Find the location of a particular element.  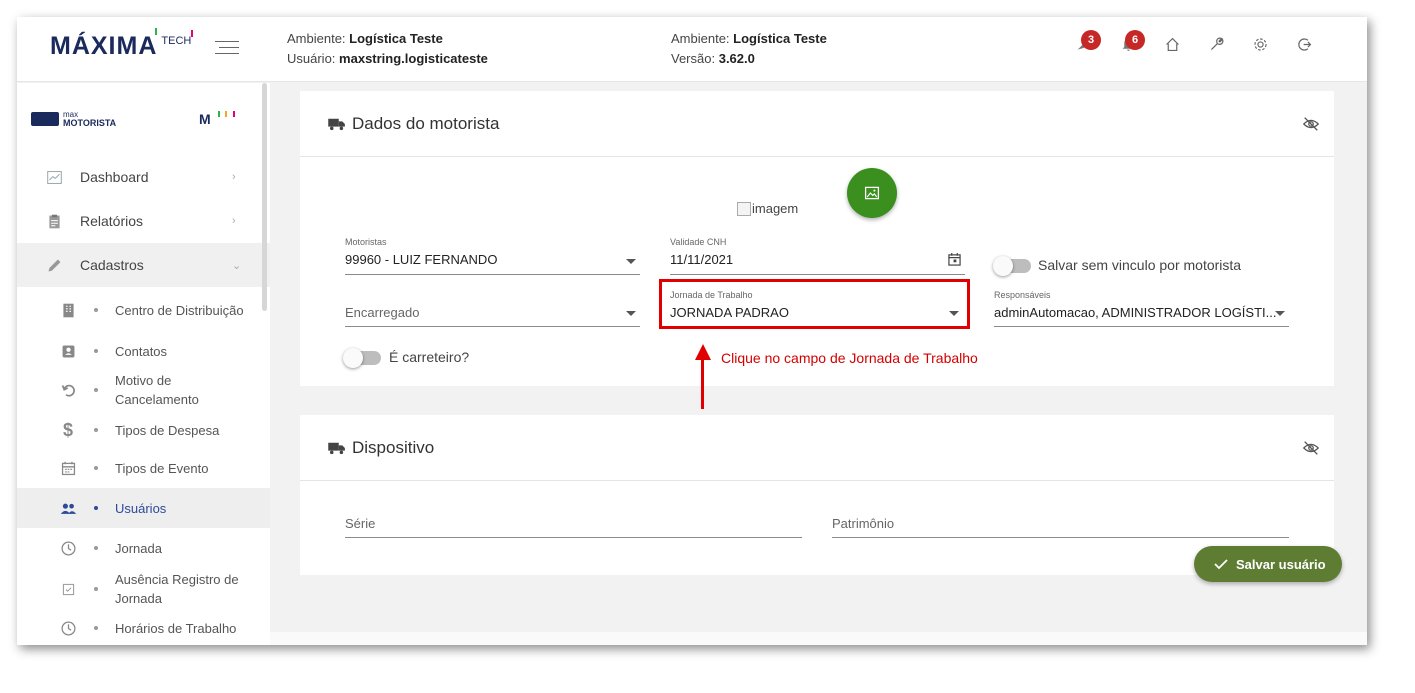

sidebar-item-relatorios: Relatórios › is located at coordinates (143, 221).